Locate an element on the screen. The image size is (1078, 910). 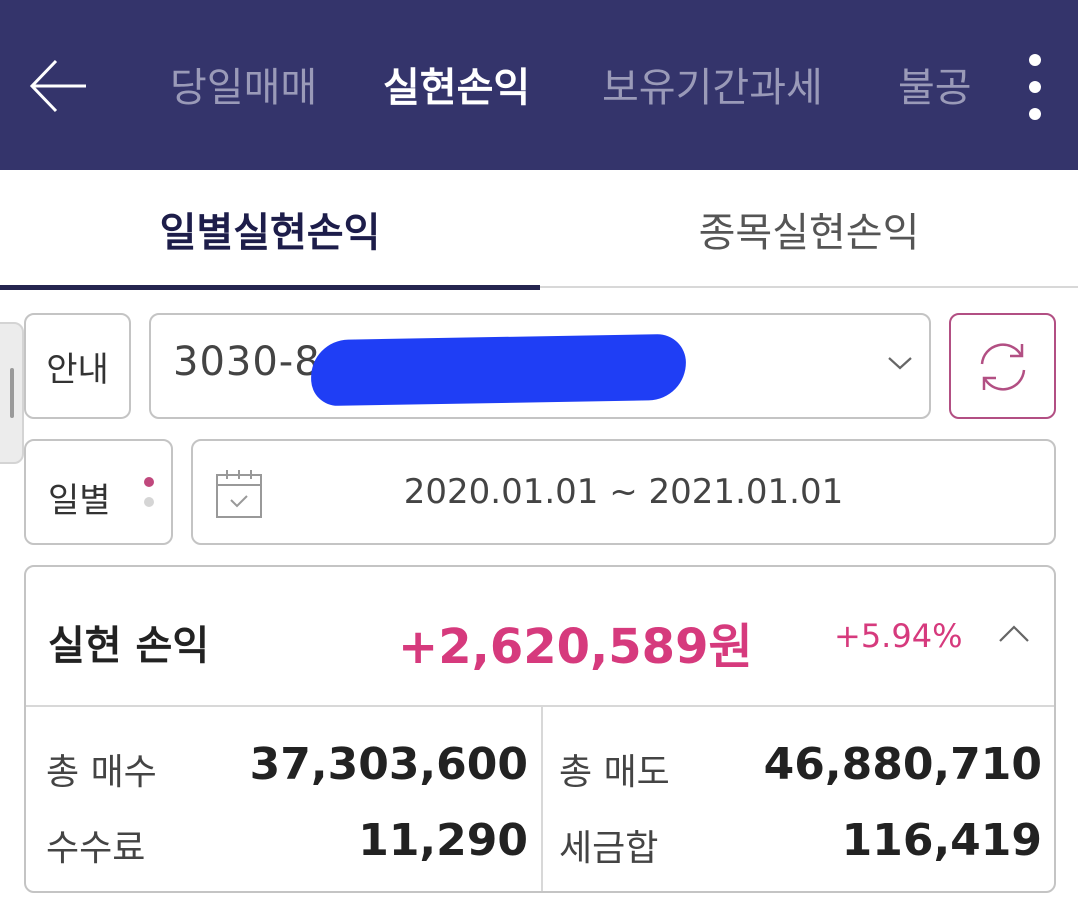
date-range-text: 2020.01.01 ~ 2021.01.01 is located at coordinates (623, 492).